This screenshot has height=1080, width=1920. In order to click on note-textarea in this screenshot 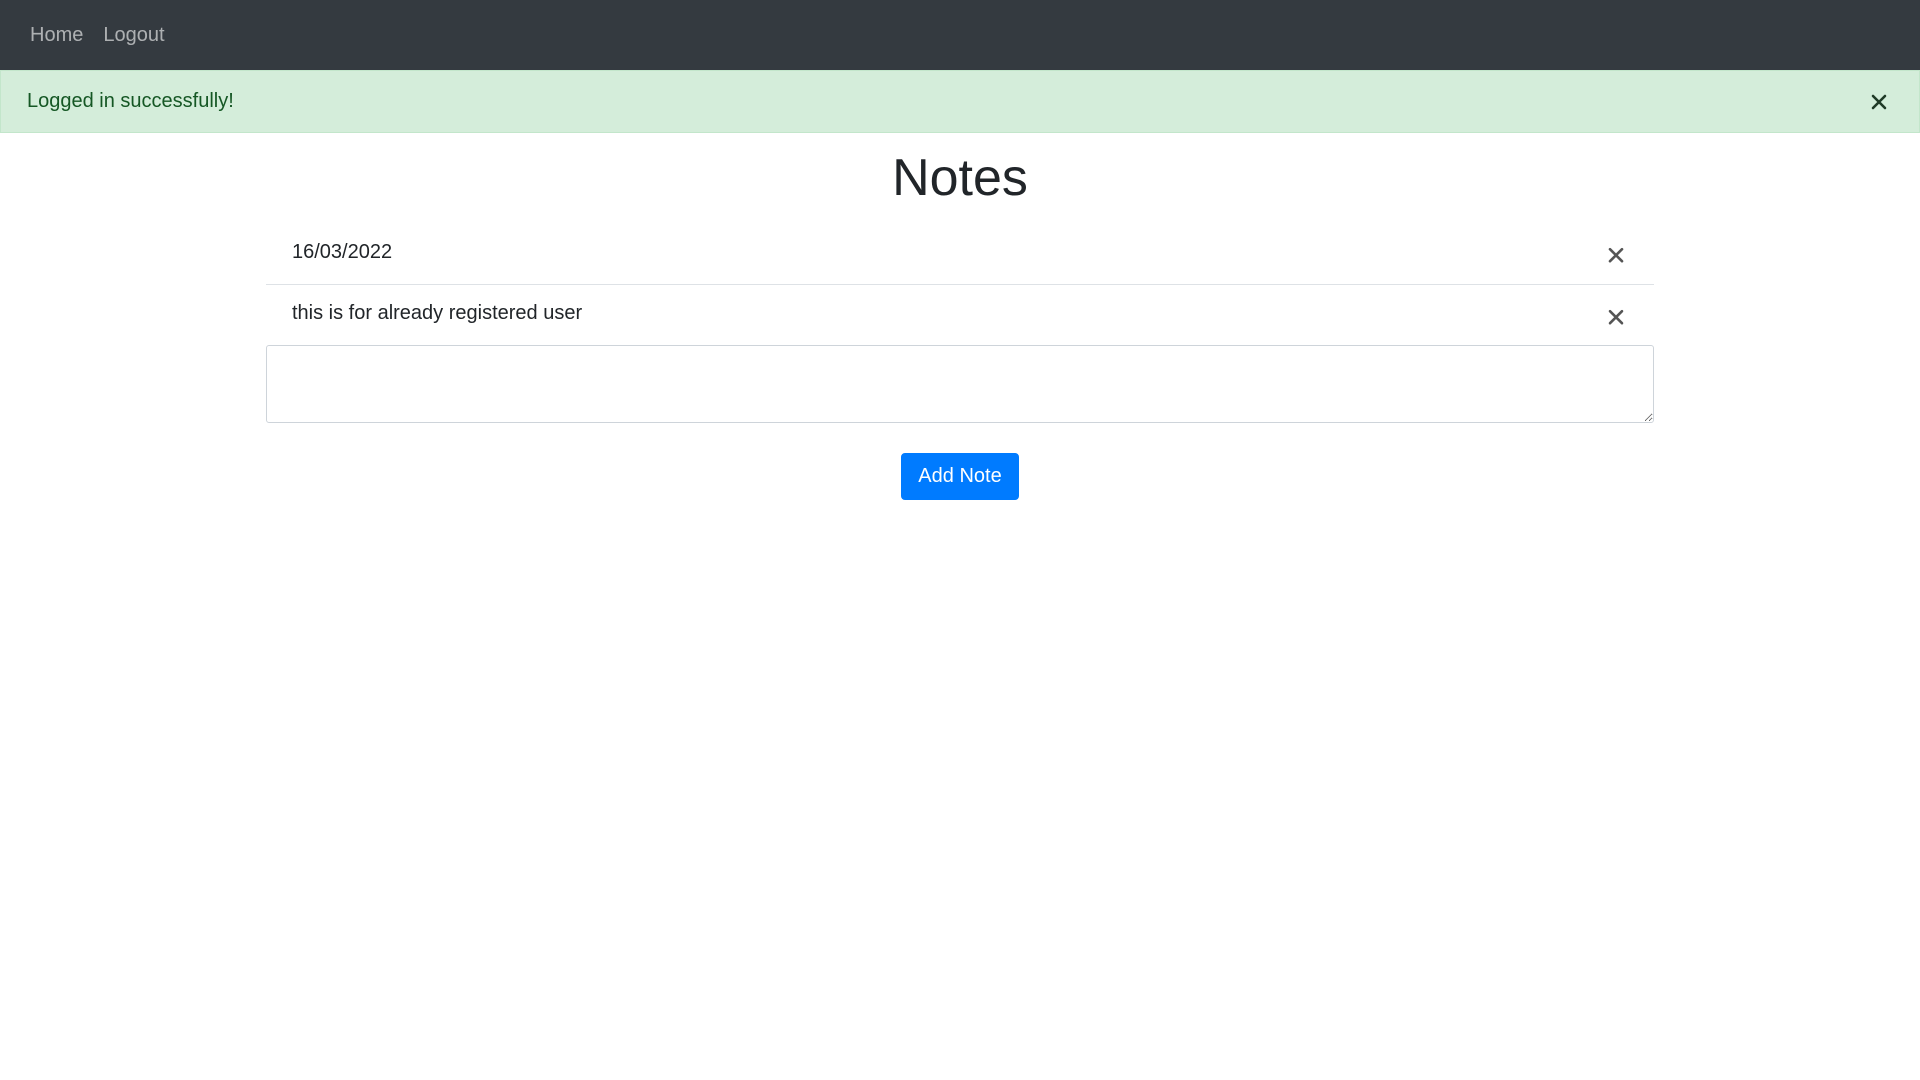, I will do `click(960, 384)`.